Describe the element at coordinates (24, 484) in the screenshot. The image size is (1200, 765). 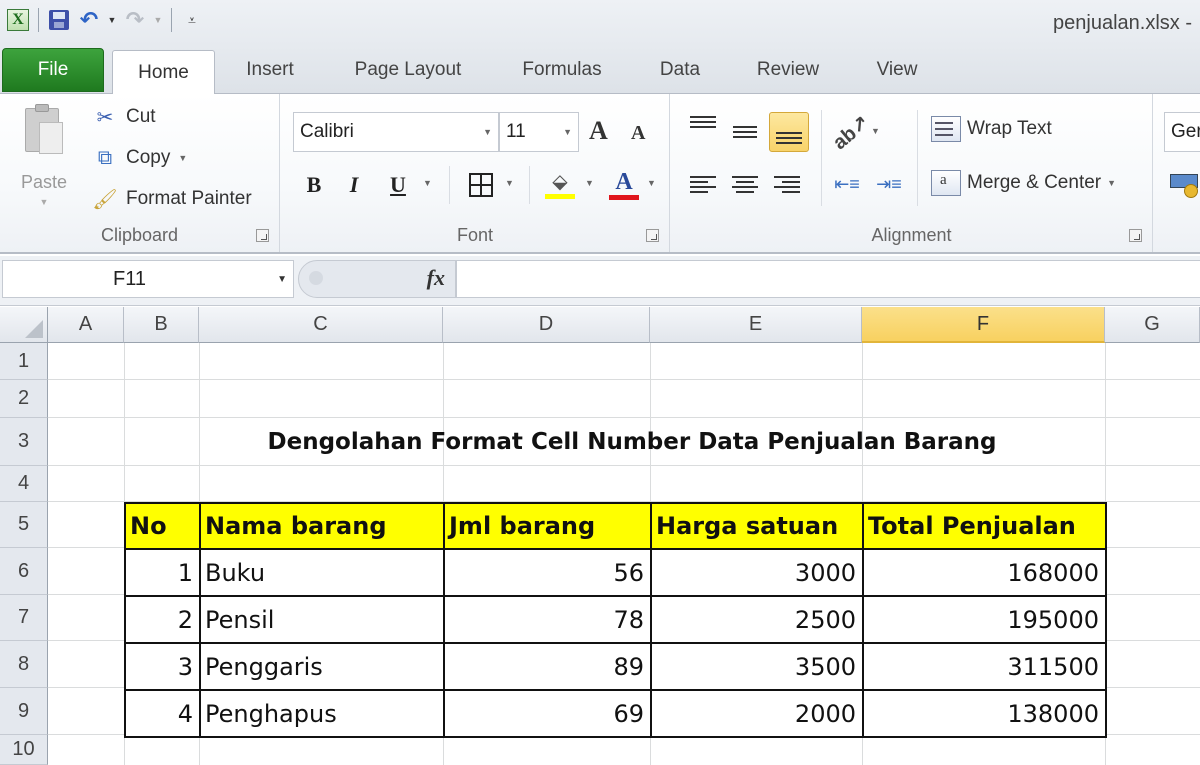
I see `row-header-4: 4` at that location.